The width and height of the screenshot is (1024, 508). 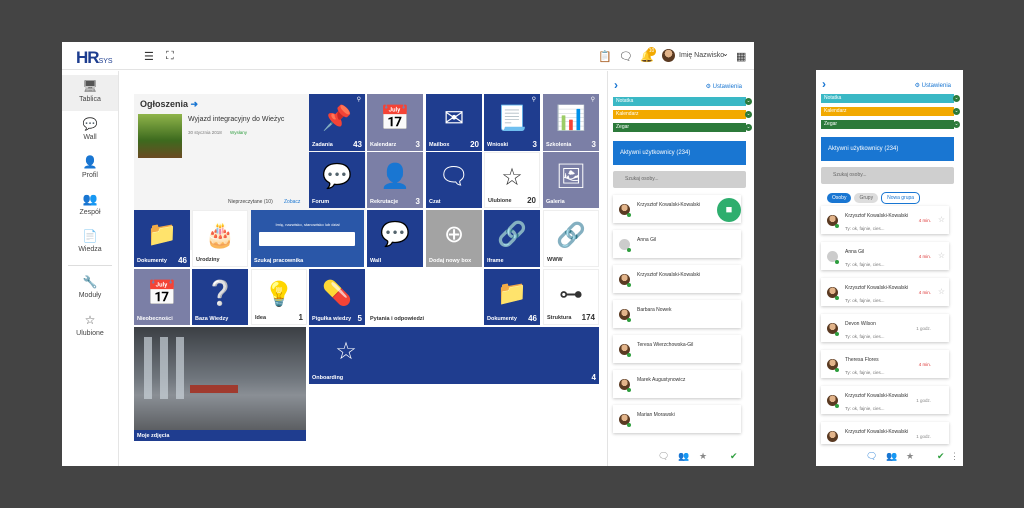 What do you see at coordinates (677, 244) in the screenshot?
I see `user-card: Anna Gil` at bounding box center [677, 244].